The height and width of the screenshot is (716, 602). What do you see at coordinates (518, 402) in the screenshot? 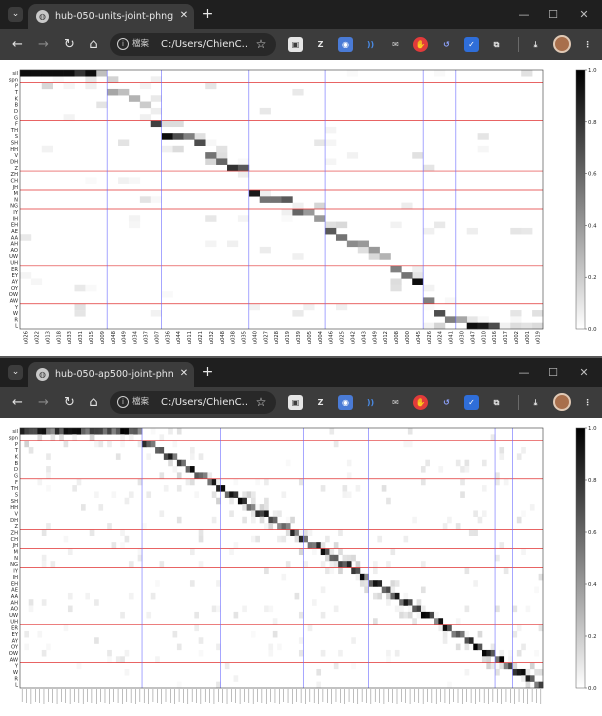
I see `toolbar-divider` at bounding box center [518, 402].